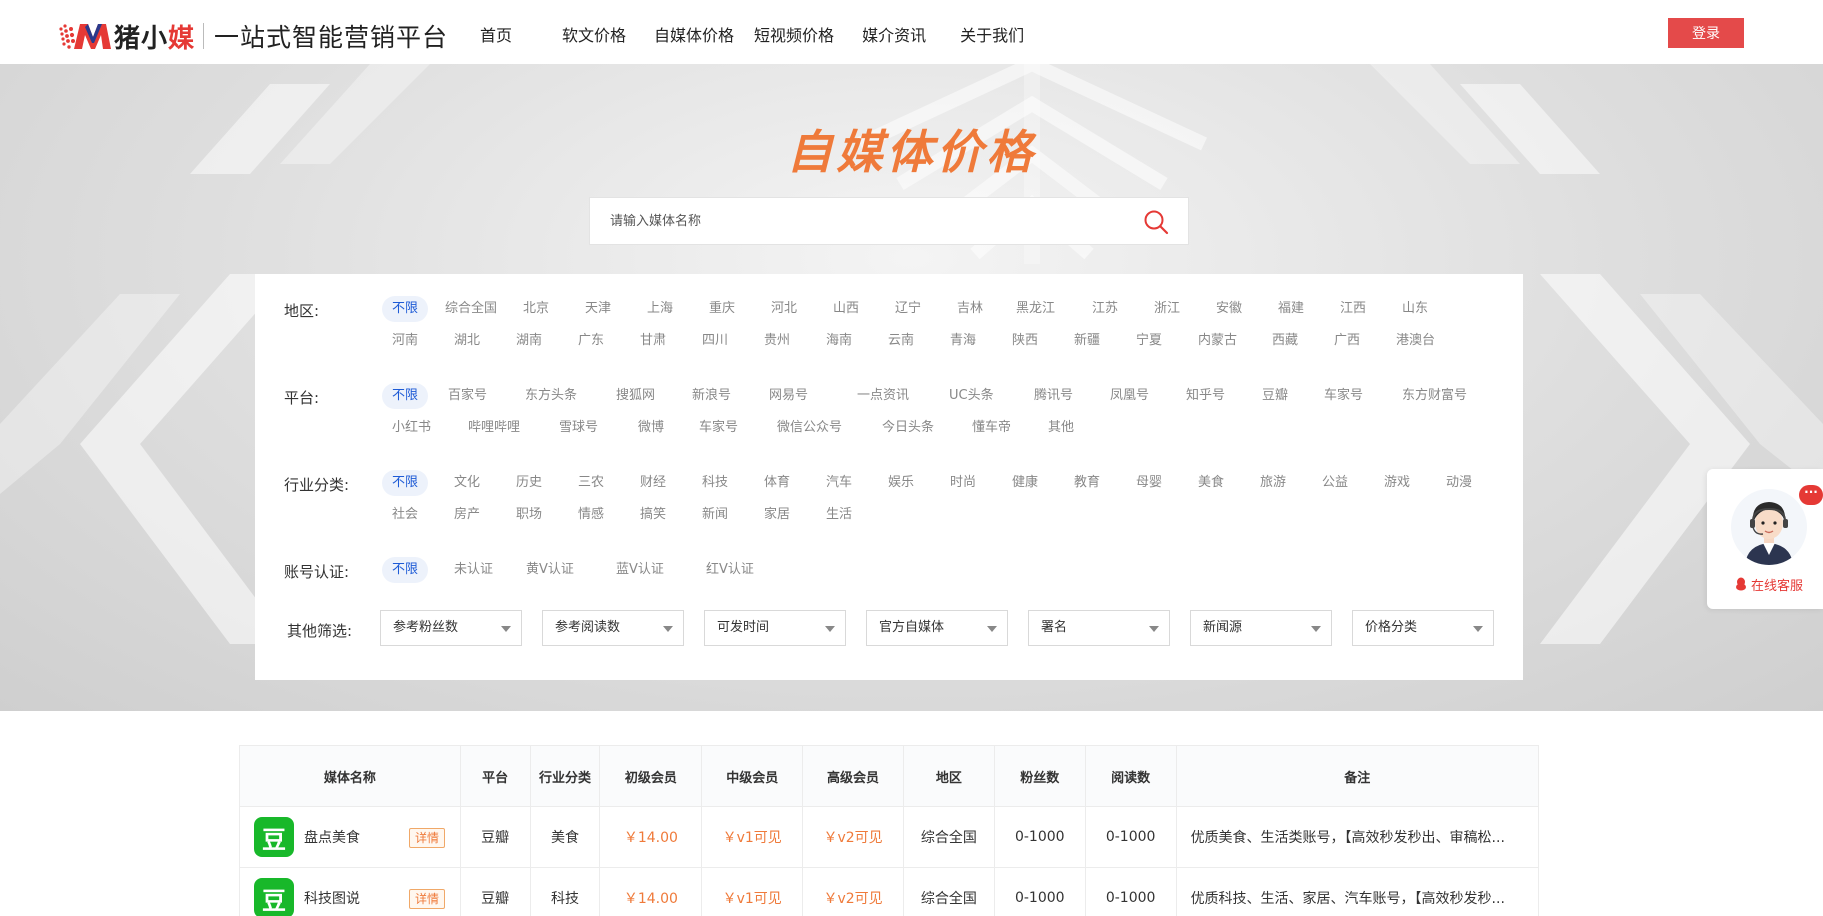 Image resolution: width=1823 pixels, height=916 pixels. What do you see at coordinates (411, 428) in the screenshot?
I see `platform-option: 小红书` at bounding box center [411, 428].